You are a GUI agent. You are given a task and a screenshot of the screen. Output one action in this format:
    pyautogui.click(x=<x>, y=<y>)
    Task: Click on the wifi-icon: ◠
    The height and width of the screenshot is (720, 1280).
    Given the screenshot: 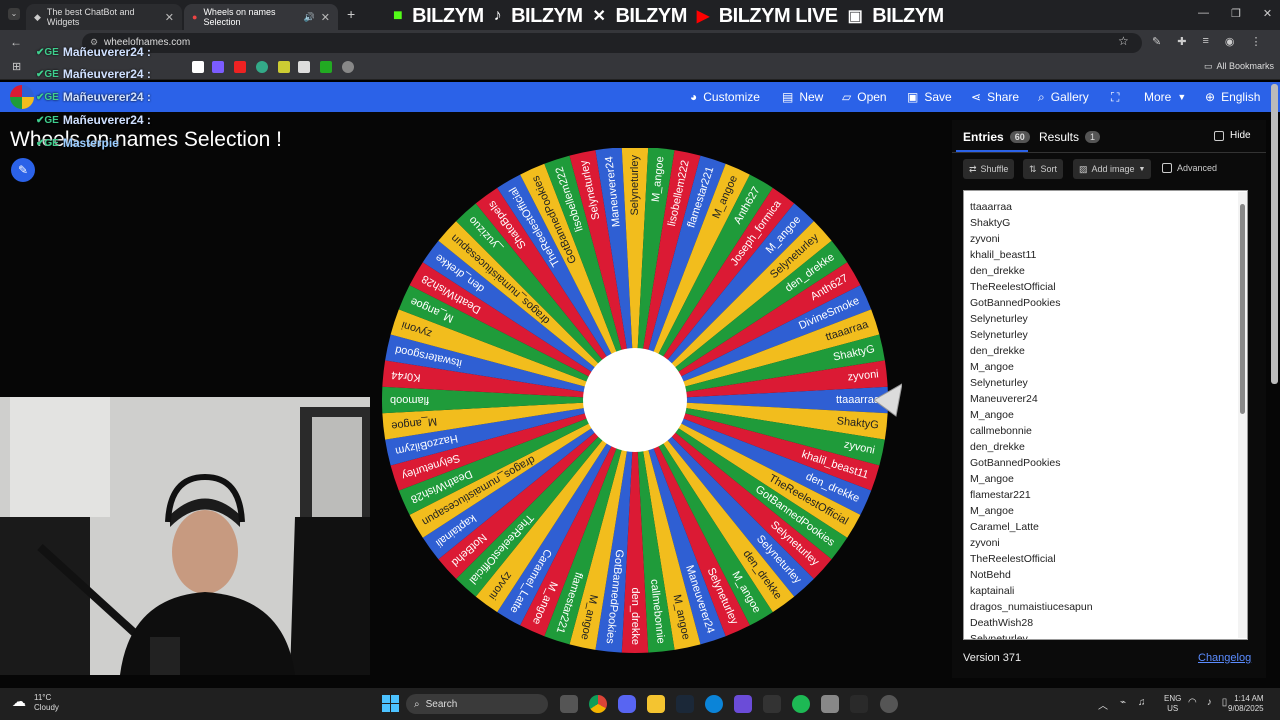 What is the action you would take?
    pyautogui.click(x=1192, y=702)
    